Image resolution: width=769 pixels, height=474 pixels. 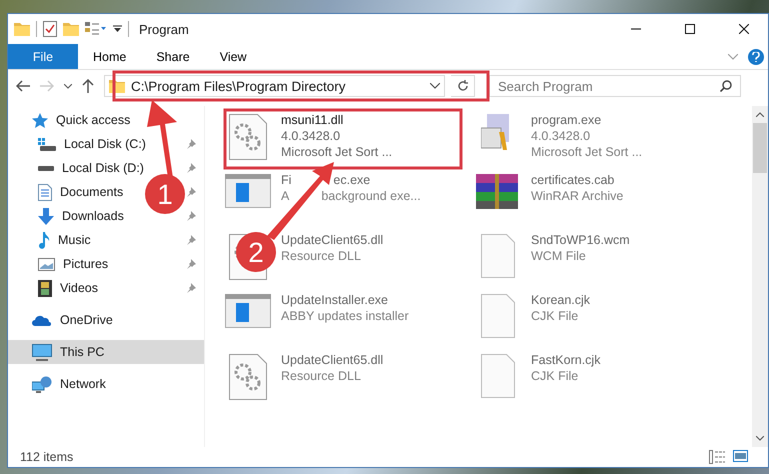 What do you see at coordinates (46, 264) in the screenshot?
I see `picture-icon` at bounding box center [46, 264].